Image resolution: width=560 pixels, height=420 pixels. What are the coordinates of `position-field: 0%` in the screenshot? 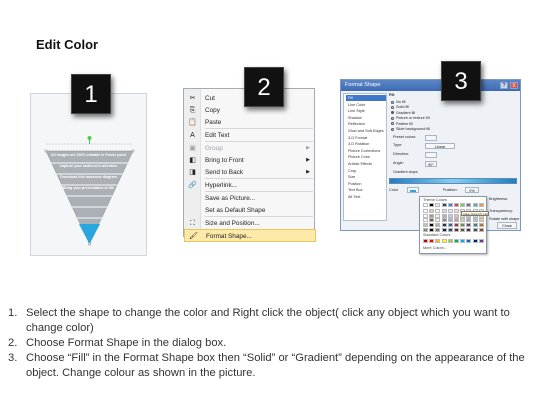 It's located at (472, 190).